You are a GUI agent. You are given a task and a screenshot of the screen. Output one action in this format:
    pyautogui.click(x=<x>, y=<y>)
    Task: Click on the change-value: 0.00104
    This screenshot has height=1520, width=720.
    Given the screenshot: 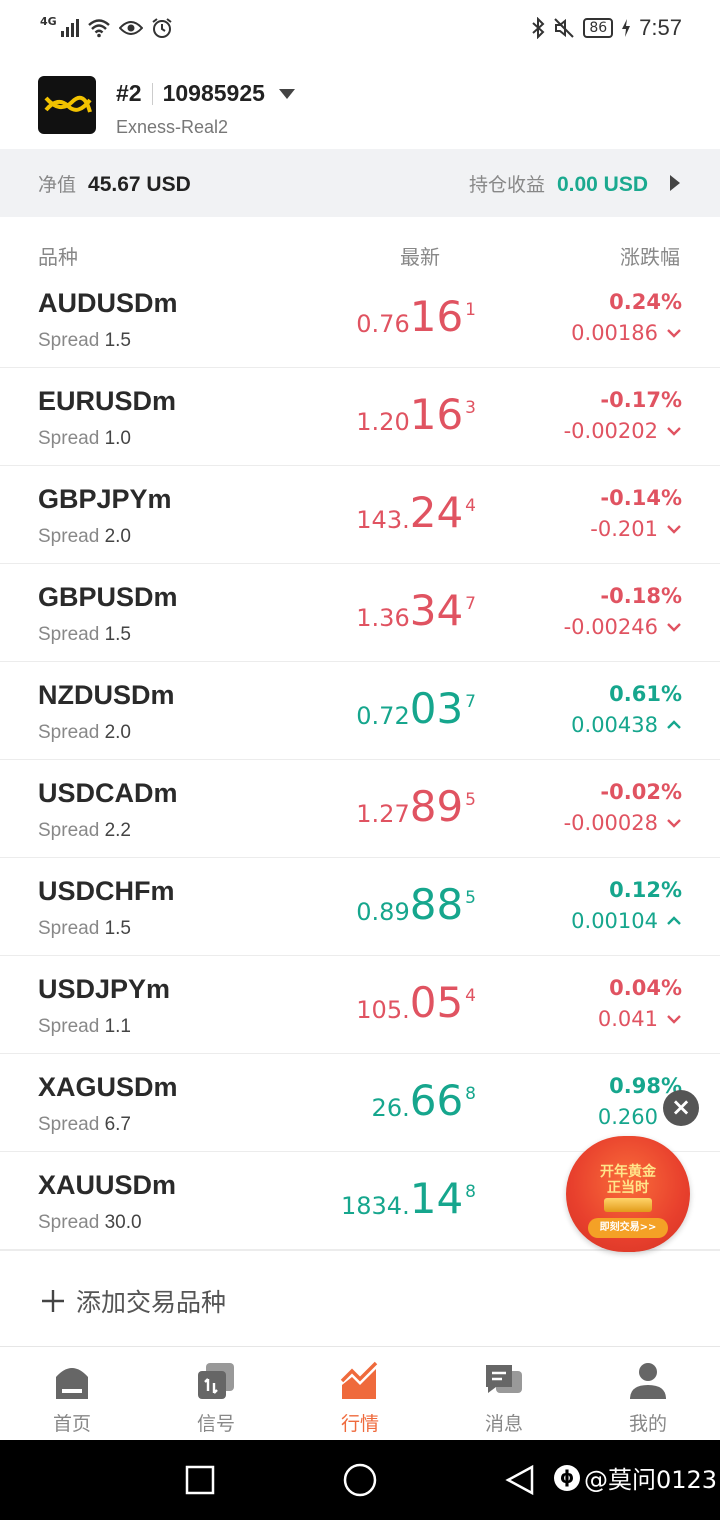 What is the action you would take?
    pyautogui.click(x=614, y=921)
    